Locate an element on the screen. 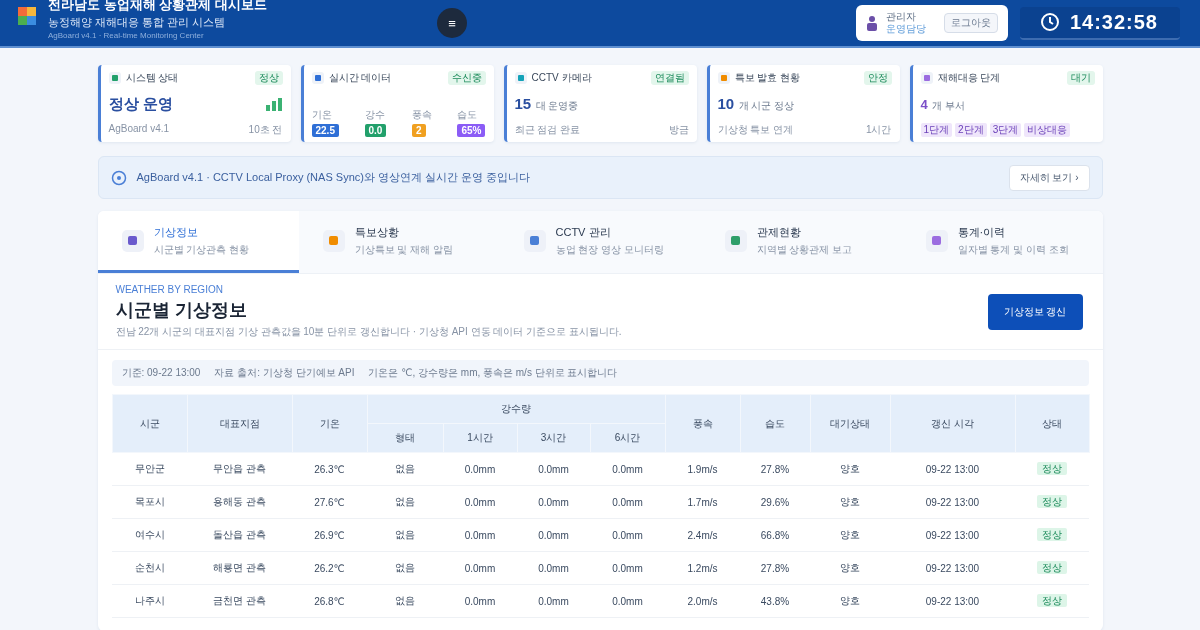 This screenshot has height=630, width=1200. refresh-button: 기상정보 갱신 is located at coordinates (1035, 311).